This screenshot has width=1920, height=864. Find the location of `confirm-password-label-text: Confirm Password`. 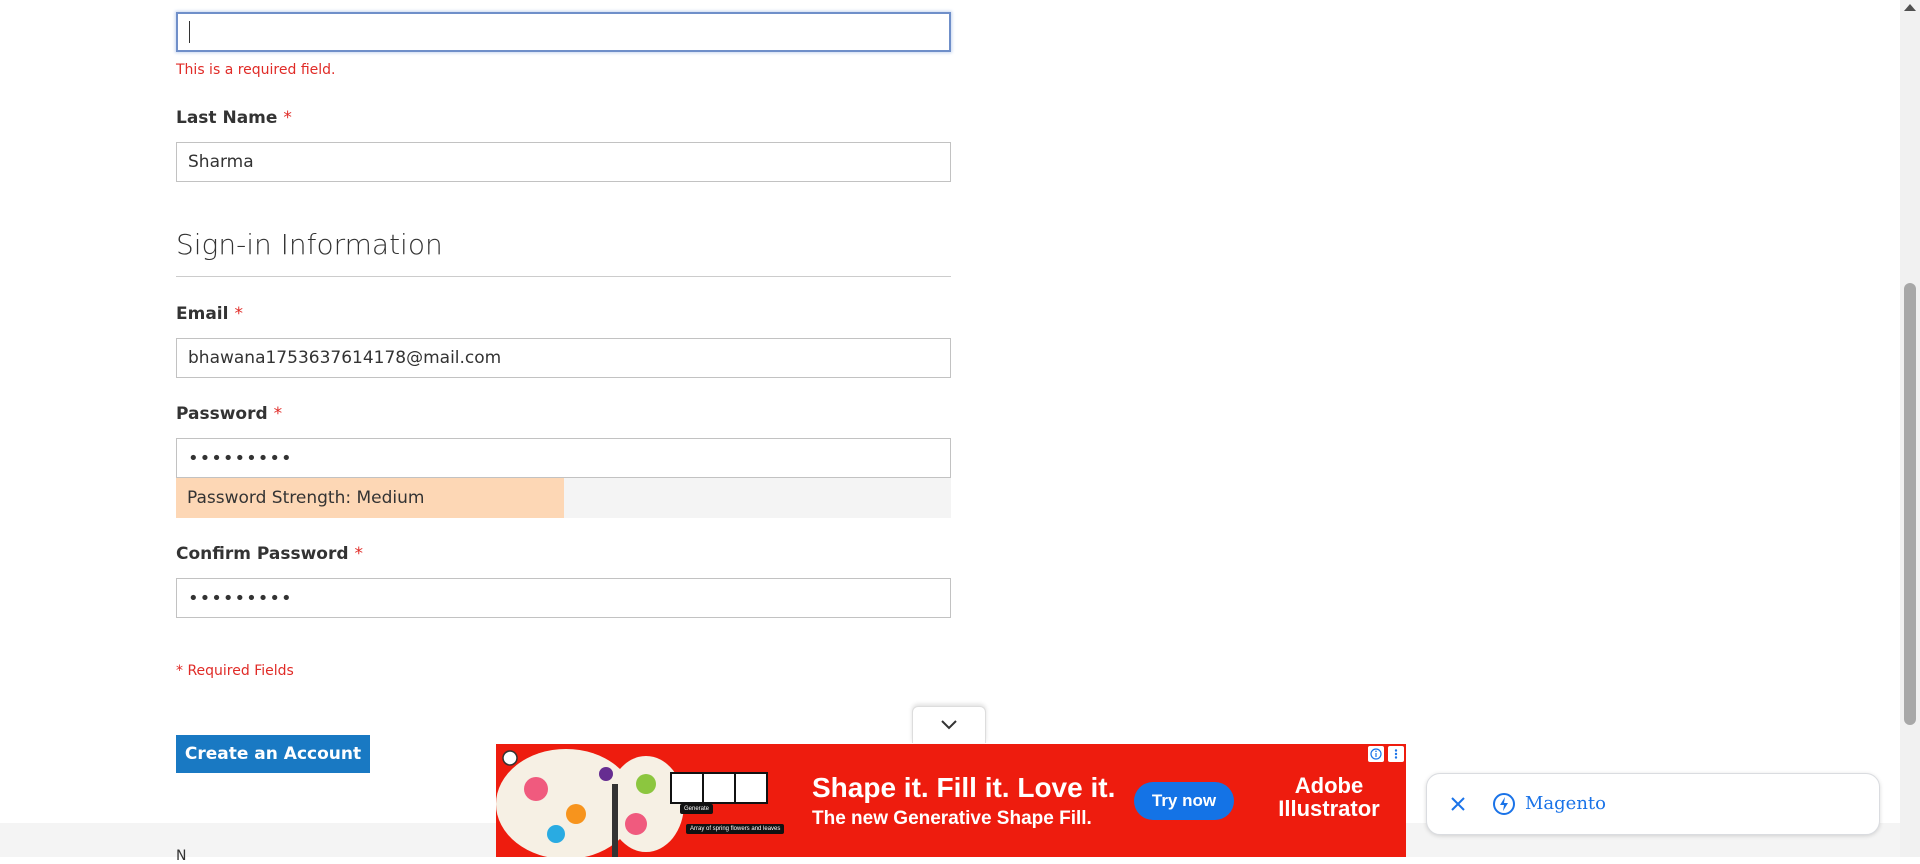

confirm-password-label-text: Confirm Password is located at coordinates (262, 554).